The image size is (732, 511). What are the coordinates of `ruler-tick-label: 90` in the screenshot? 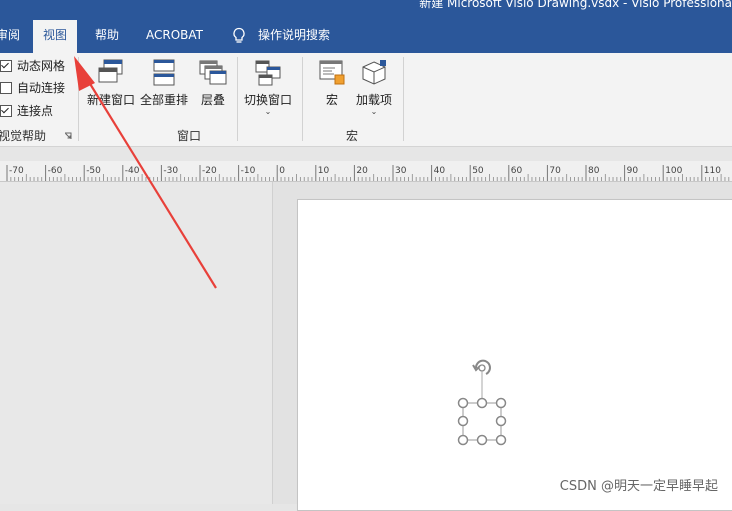 It's located at (632, 171).